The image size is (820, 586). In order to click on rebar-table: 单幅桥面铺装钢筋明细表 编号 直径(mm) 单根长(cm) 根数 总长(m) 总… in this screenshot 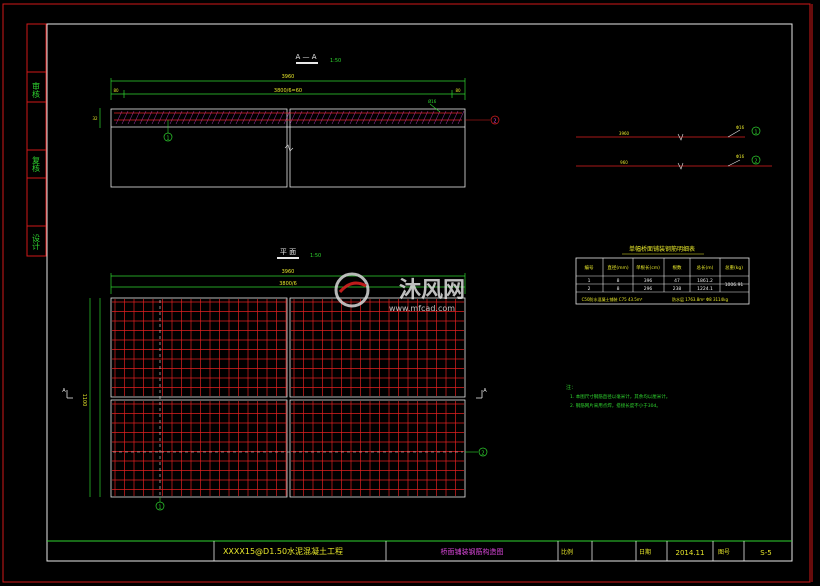, I will do `click(662, 275)`.